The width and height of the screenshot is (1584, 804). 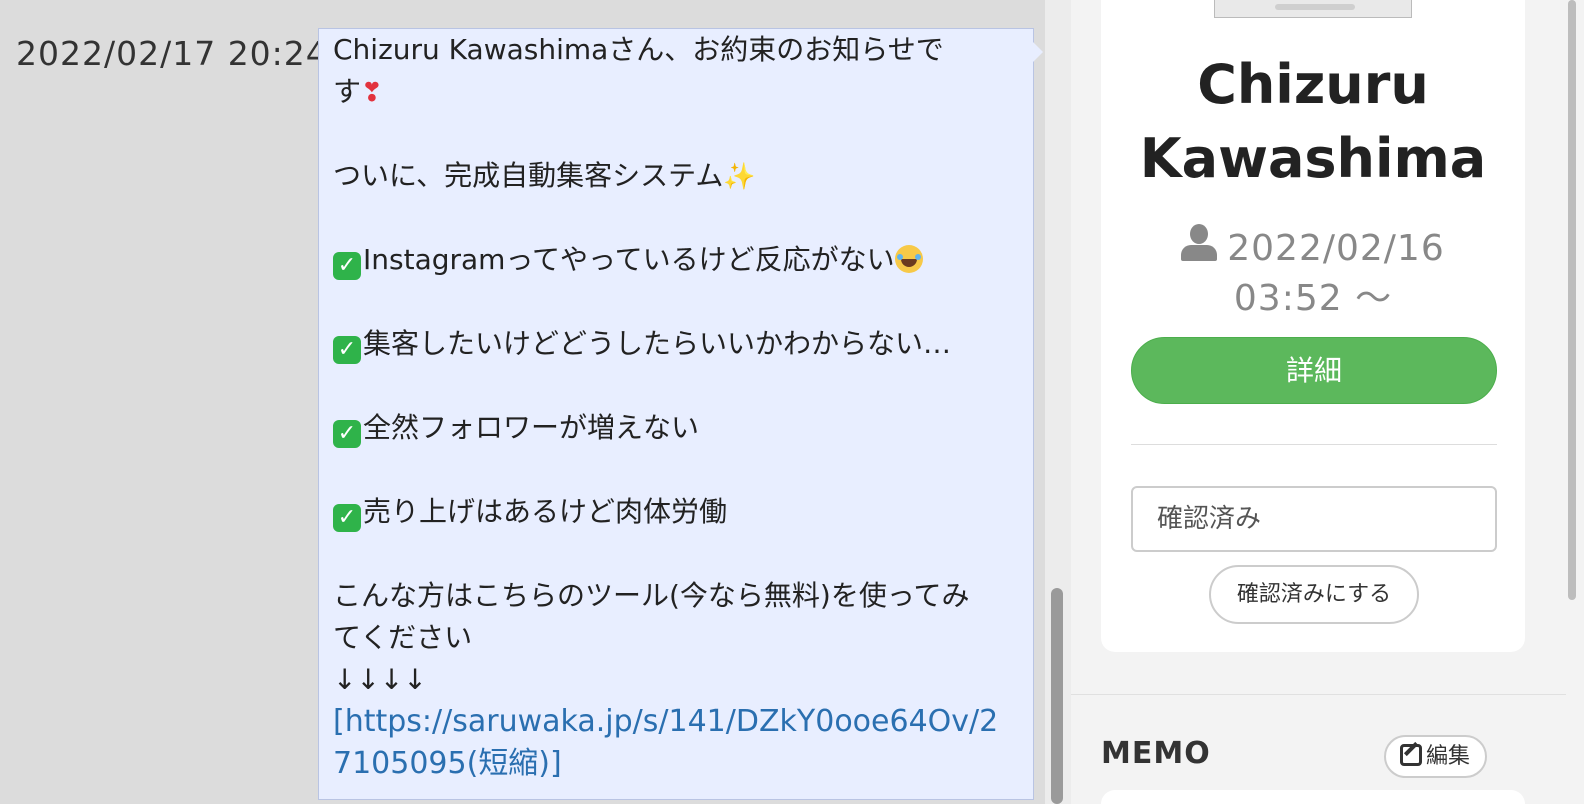 I want to click on message-line: ついに、完成自動集客システム✨, so click(x=544, y=175).